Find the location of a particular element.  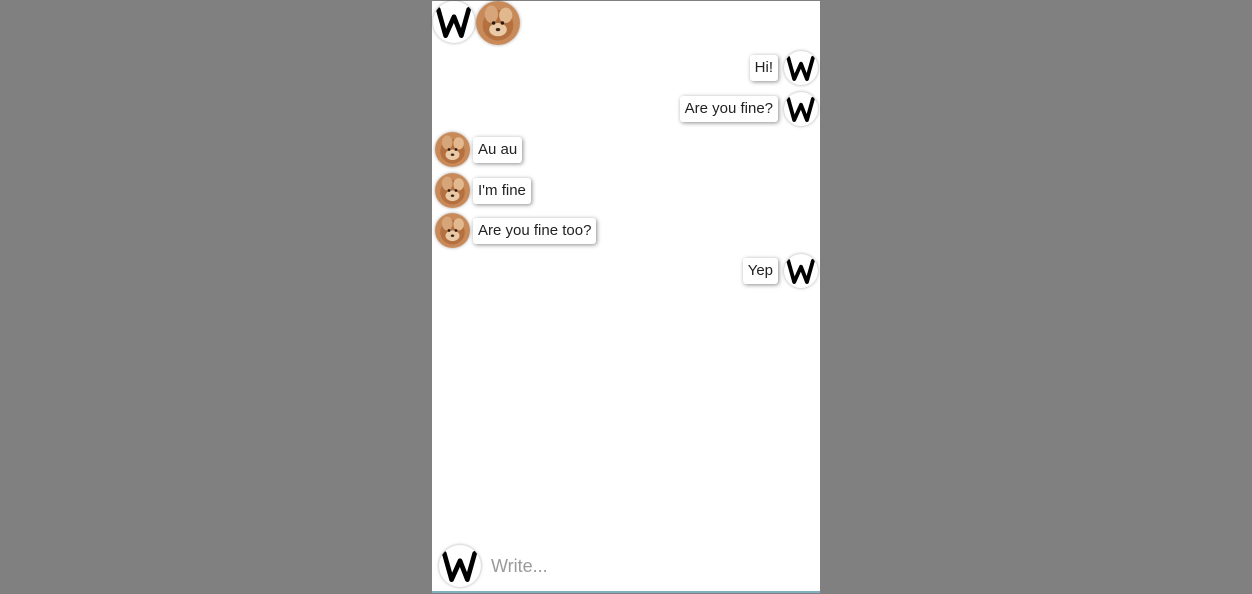

message-row-incoming: Are you fine too? is located at coordinates (516, 230).